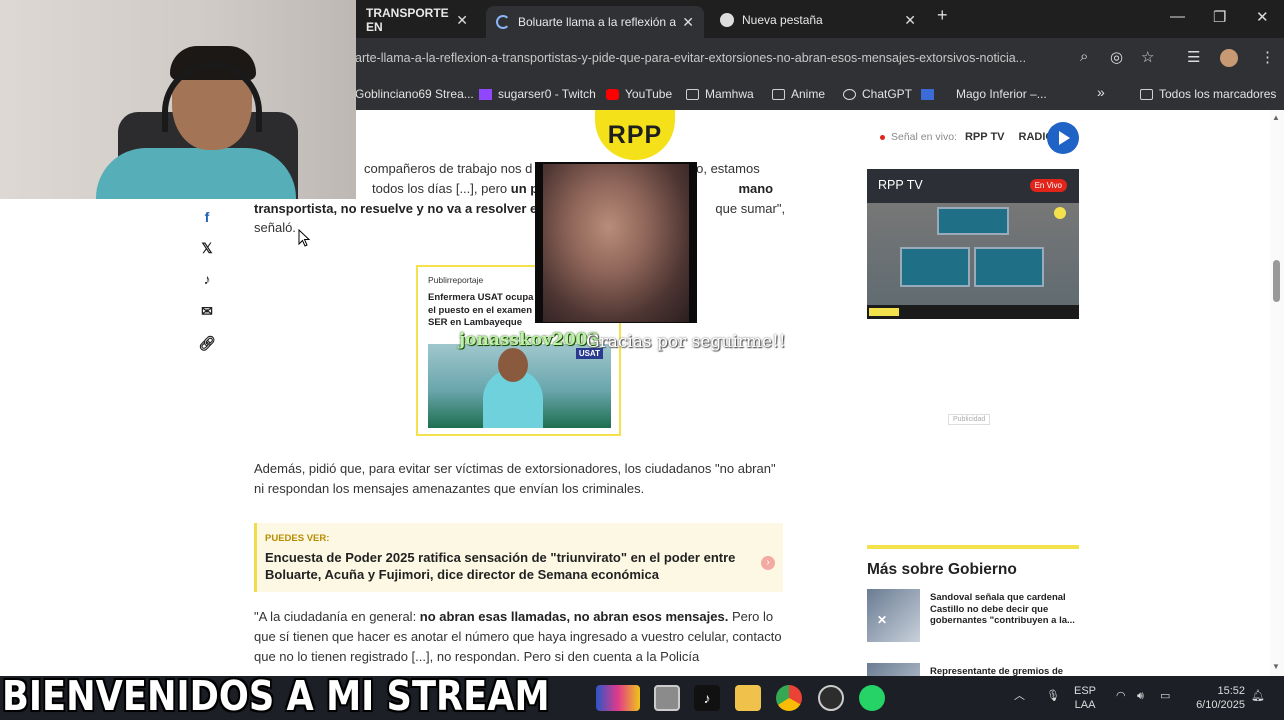 The image size is (1284, 720). Describe the element at coordinates (942, 569) in the screenshot. I see `section-title: Más sobre Gobierno` at that location.